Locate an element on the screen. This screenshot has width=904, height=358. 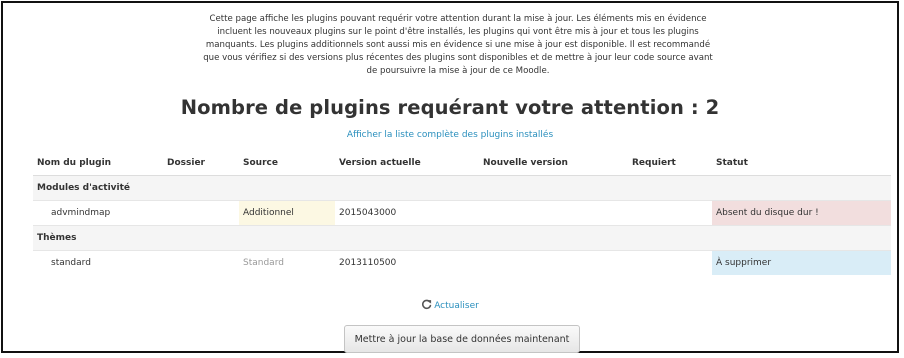
refresh-icon is located at coordinates (426, 306).